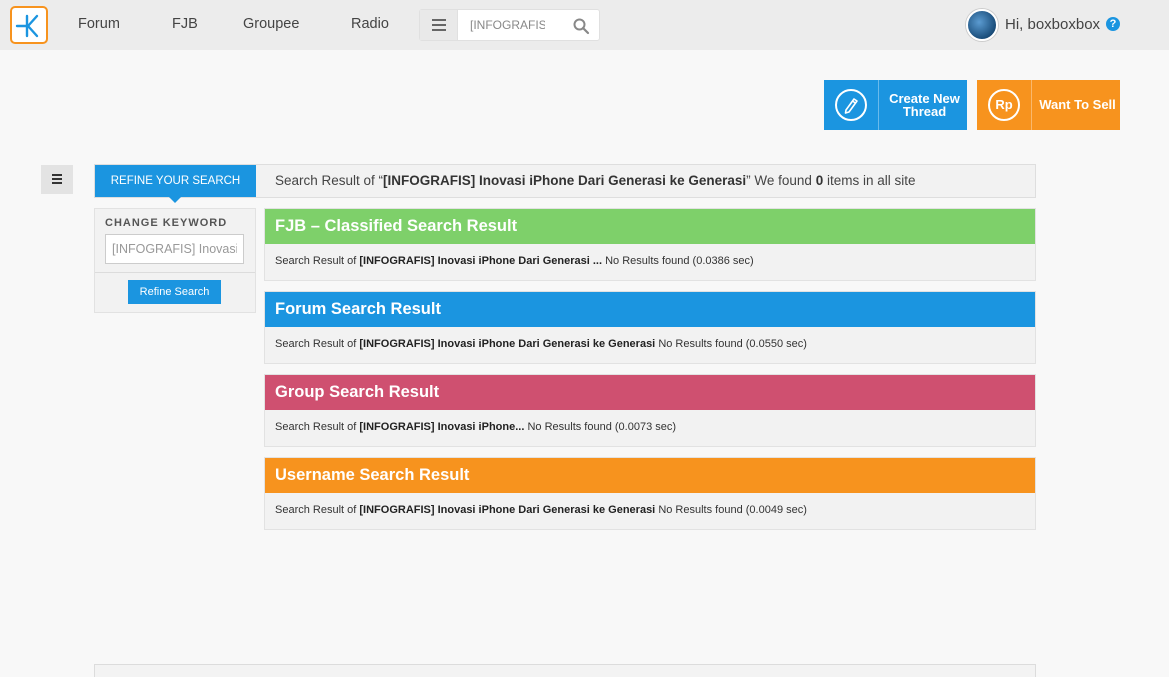 The image size is (1169, 677). I want to click on want-to-sell-button: Rp Want To Sell, so click(1048, 105).